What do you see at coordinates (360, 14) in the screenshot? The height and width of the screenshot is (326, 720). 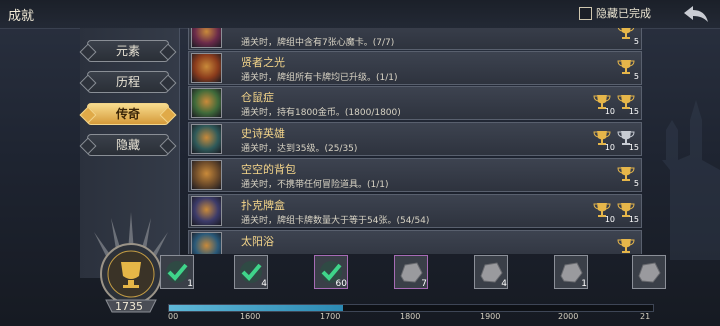 I see `top-bar: 成就 隐藏已完成` at bounding box center [360, 14].